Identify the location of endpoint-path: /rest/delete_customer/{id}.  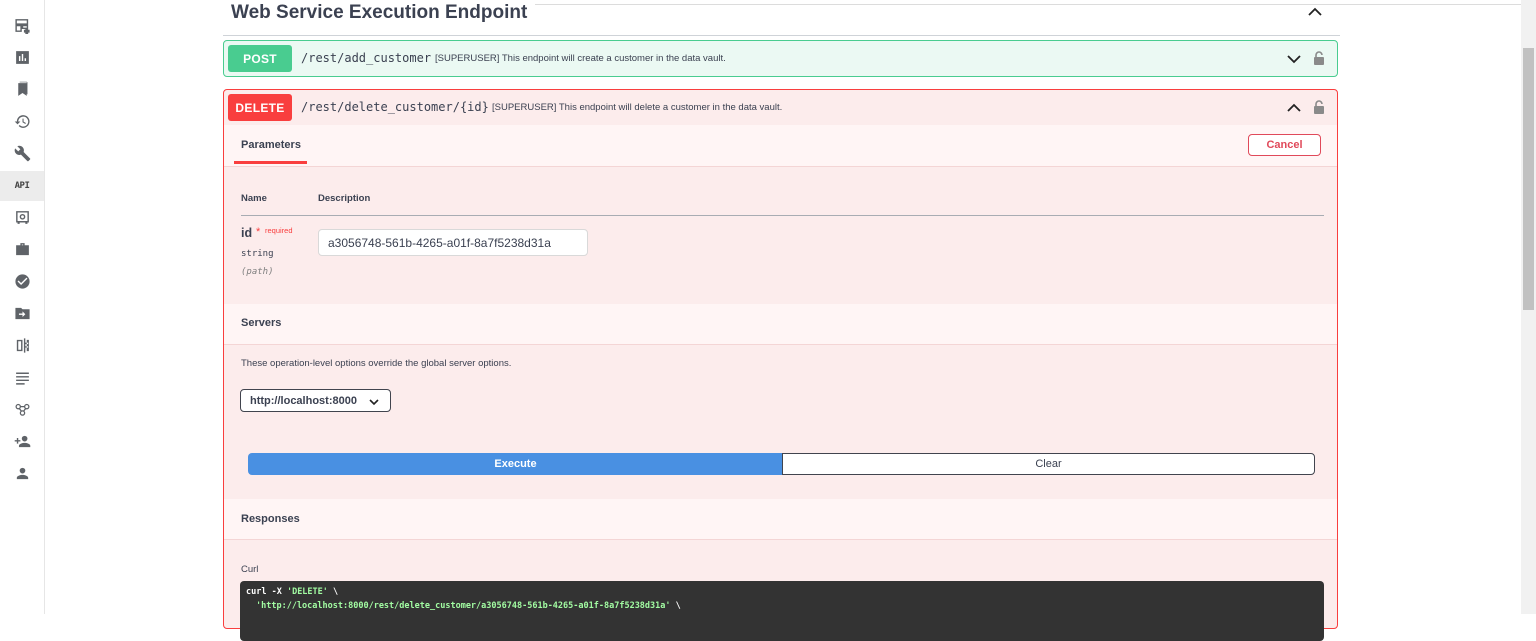
(395, 107).